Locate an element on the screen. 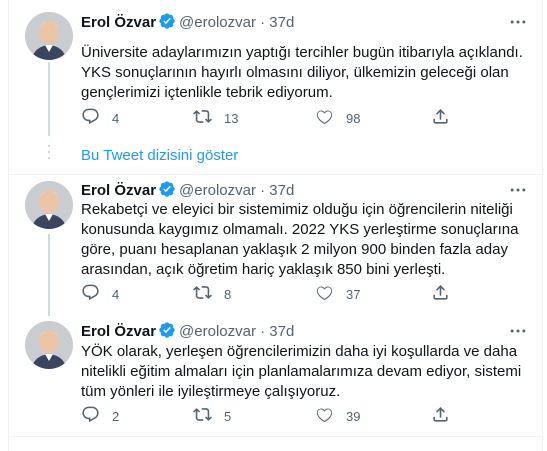  retweet-button: 8 is located at coordinates (212, 294).